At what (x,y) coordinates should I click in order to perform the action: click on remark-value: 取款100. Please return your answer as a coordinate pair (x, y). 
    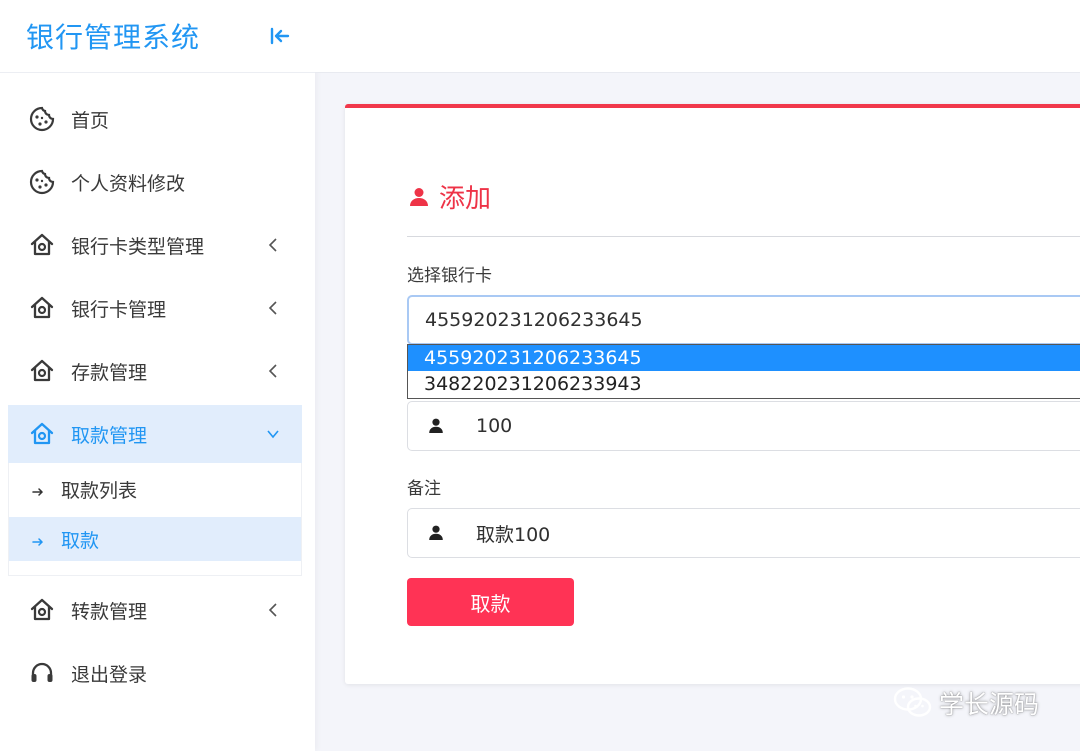
    Looking at the image, I should click on (513, 534).